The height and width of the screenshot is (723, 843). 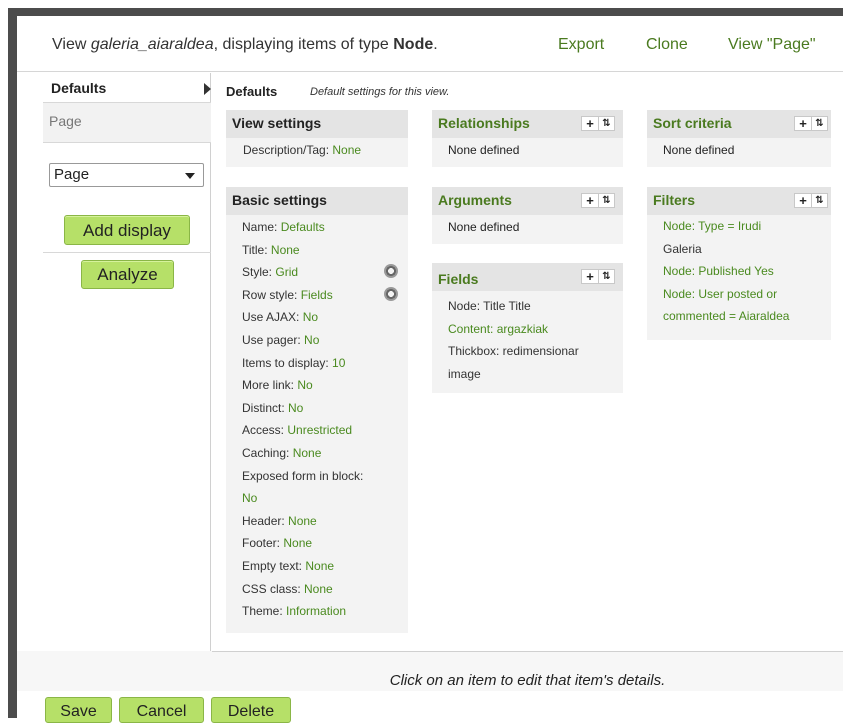 What do you see at coordinates (535, 306) in the screenshot?
I see `field-node-title: Node: Title Title` at bounding box center [535, 306].